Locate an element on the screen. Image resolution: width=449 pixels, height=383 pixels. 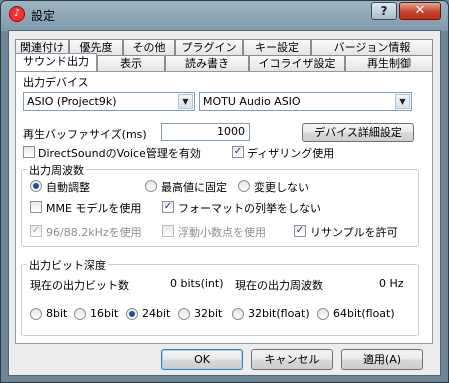
format-enum-label: フォーマットの列挙をしない is located at coordinates (249, 208).